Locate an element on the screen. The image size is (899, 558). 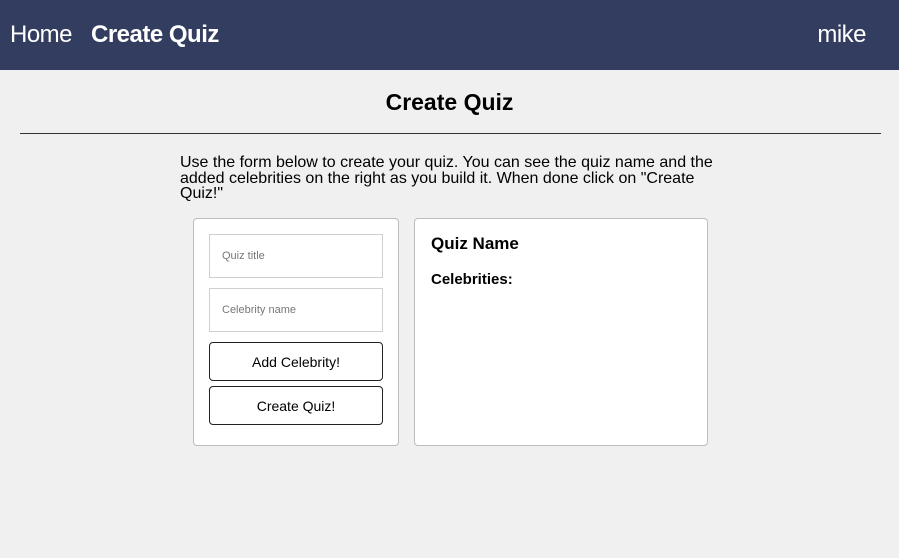
nav-user-link: mike is located at coordinates (841, 35).